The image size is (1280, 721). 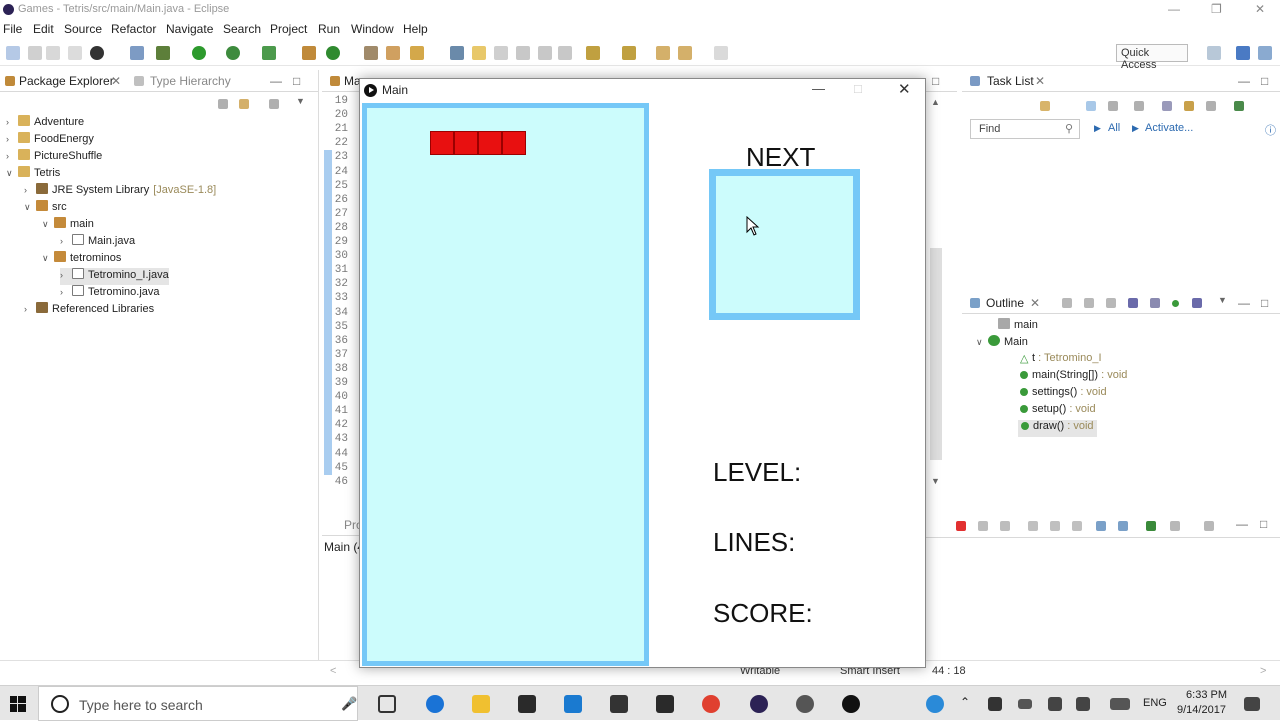 What do you see at coordinates (1260, 9) in the screenshot?
I see `close-icon: ✕` at bounding box center [1260, 9].